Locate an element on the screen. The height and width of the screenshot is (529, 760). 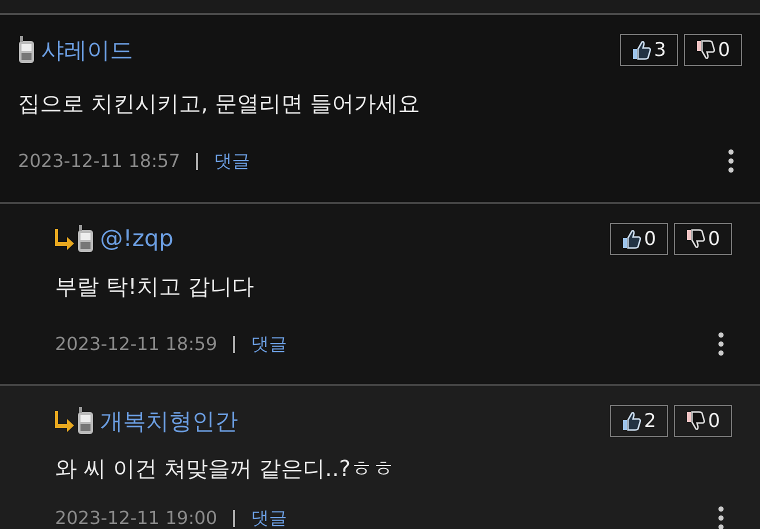
comment-text: 와 씨 이건 쳐맞을꺼 같은디..?ㅎㅎ is located at coordinates (225, 470).